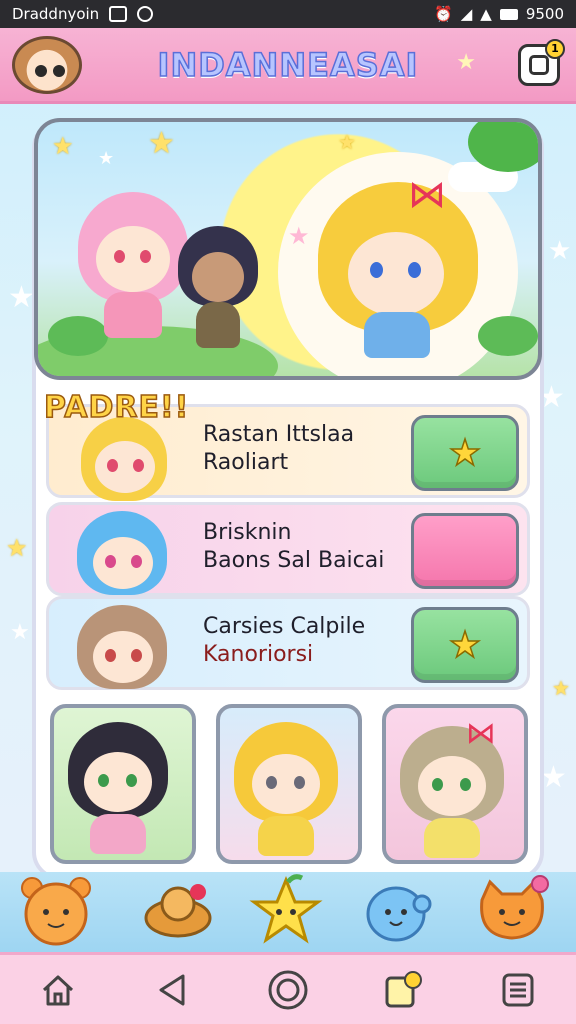  I want to click on back-button, so click(173, 990).